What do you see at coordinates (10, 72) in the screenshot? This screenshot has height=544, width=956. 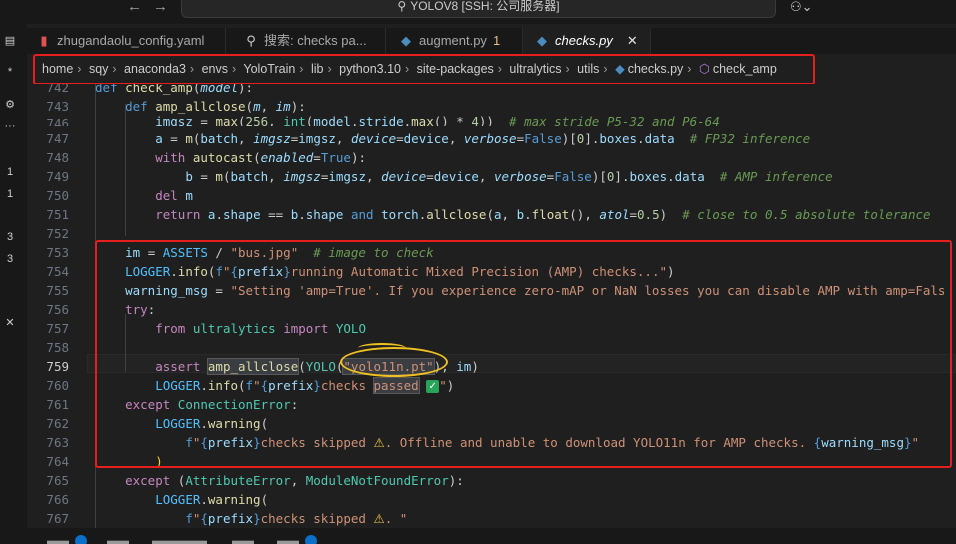 I see `search-icon: *` at bounding box center [10, 72].